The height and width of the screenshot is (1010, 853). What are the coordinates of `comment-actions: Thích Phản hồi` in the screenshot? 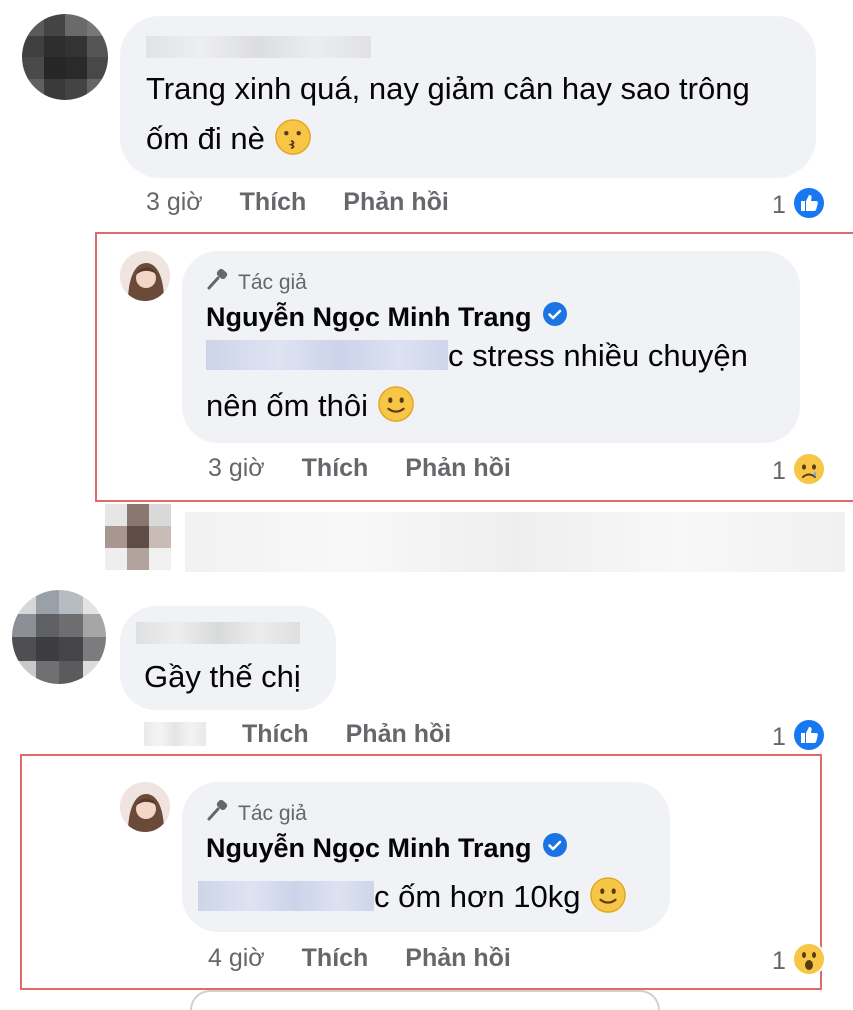 It's located at (346, 734).